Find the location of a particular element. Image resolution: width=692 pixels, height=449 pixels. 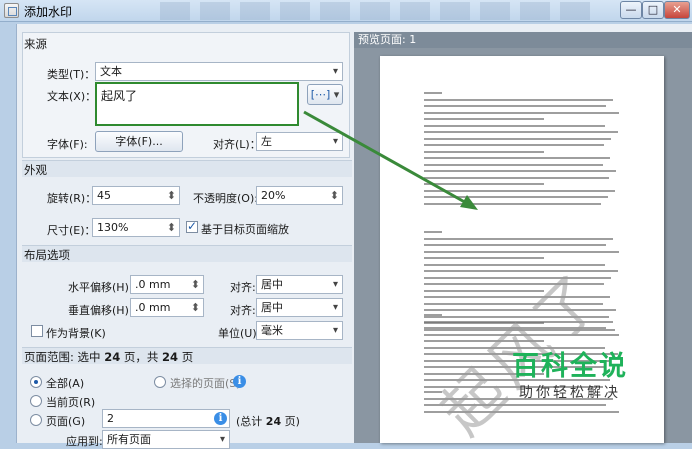

rotate-label: 旋转(R)： is located at coordinates (72, 198).